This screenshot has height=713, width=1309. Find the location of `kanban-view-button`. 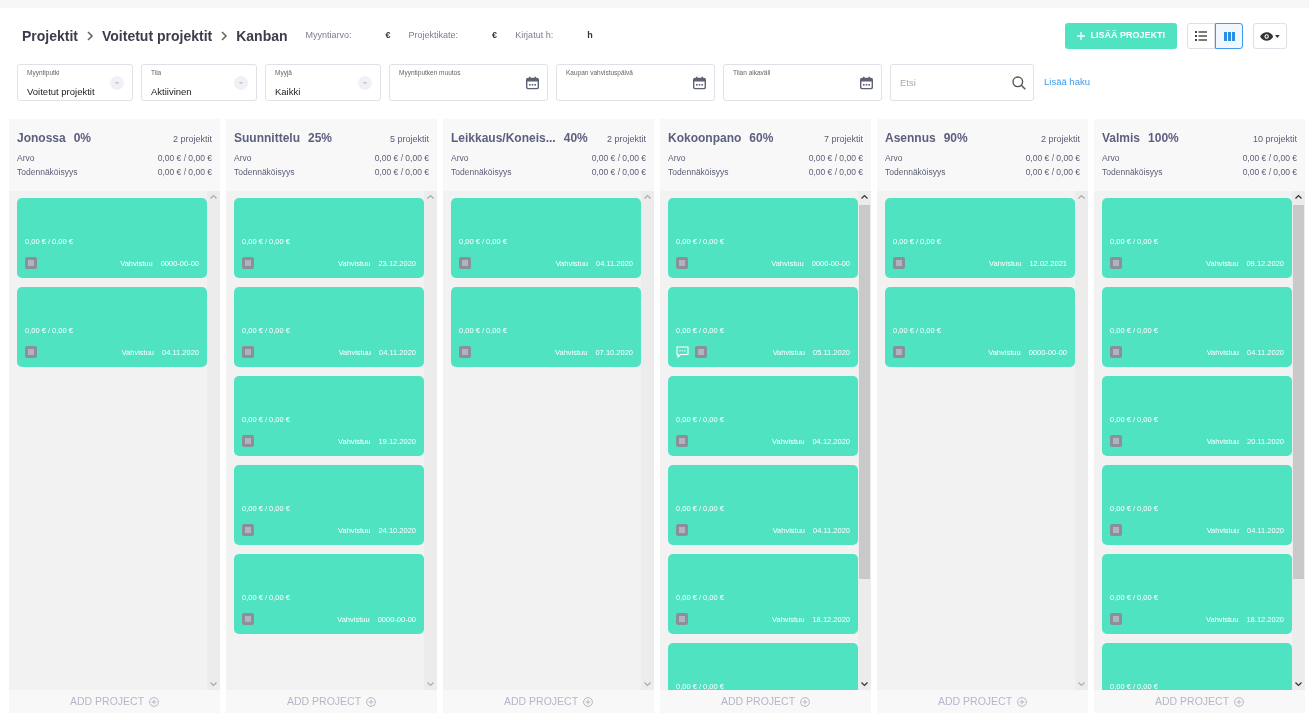

kanban-view-button is located at coordinates (1229, 36).